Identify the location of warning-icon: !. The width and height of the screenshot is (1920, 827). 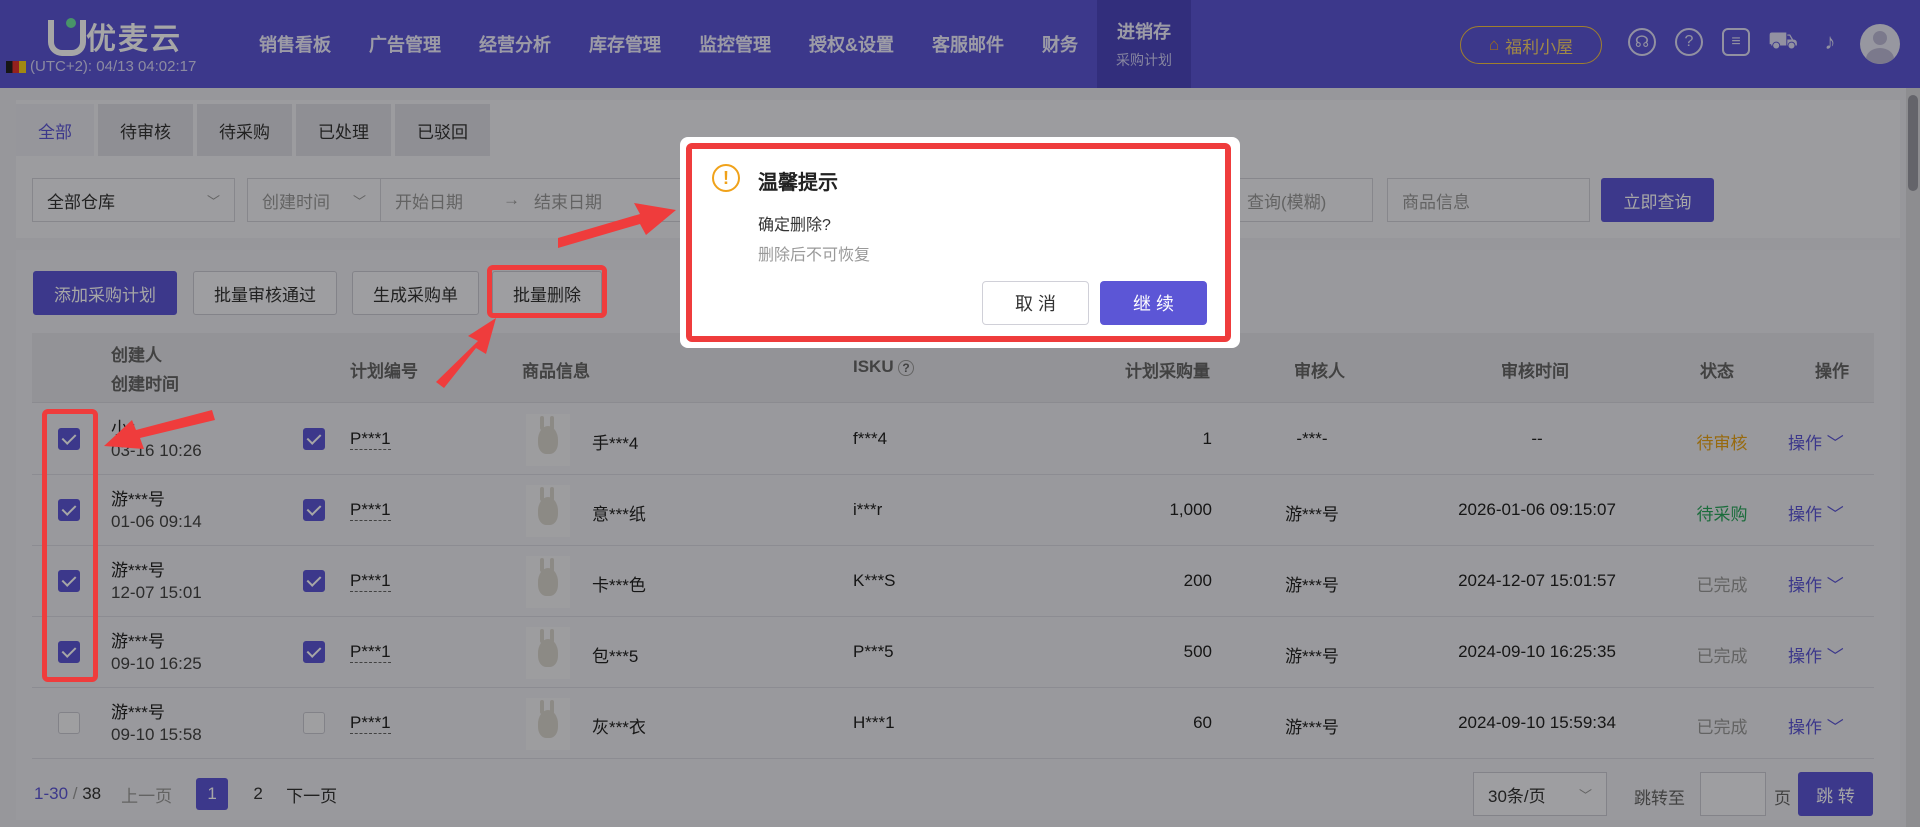
(726, 178).